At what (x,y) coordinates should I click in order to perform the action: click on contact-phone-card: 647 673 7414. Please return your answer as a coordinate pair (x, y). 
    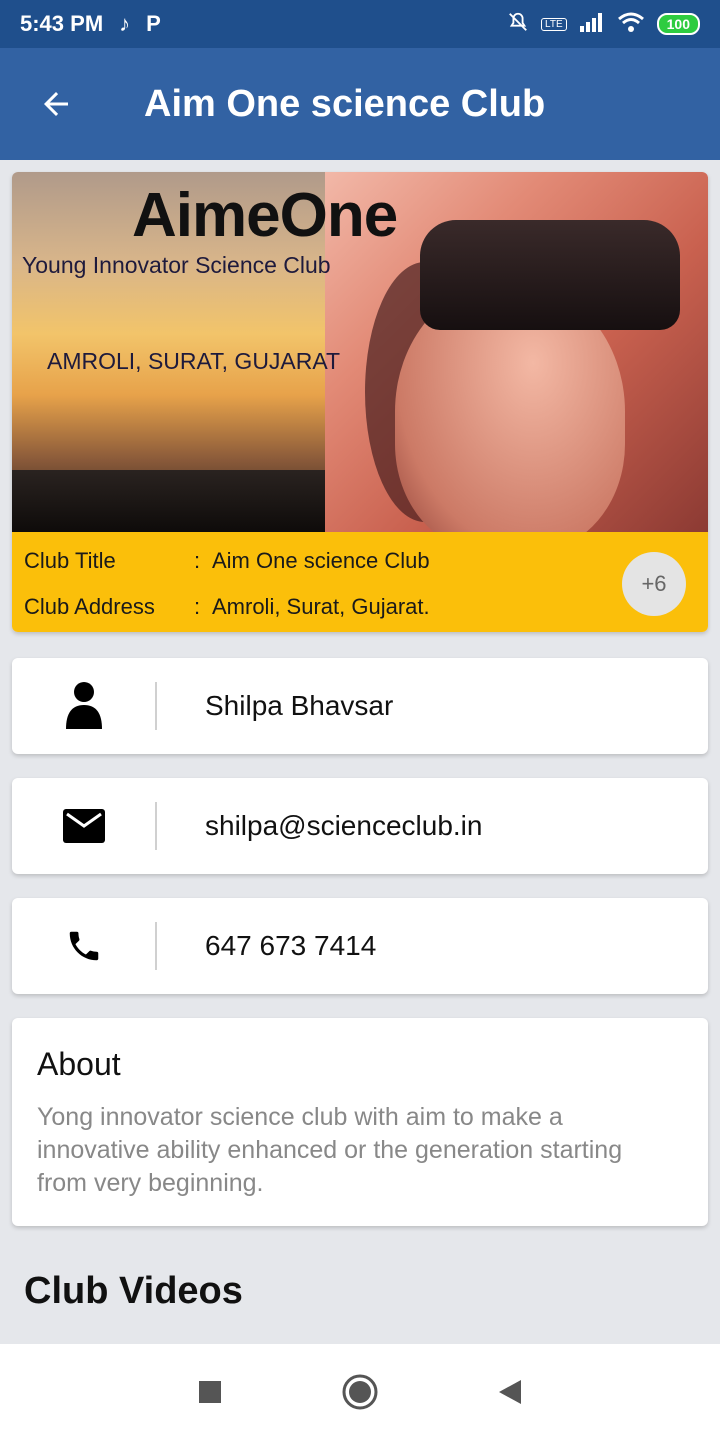
    Looking at the image, I should click on (360, 946).